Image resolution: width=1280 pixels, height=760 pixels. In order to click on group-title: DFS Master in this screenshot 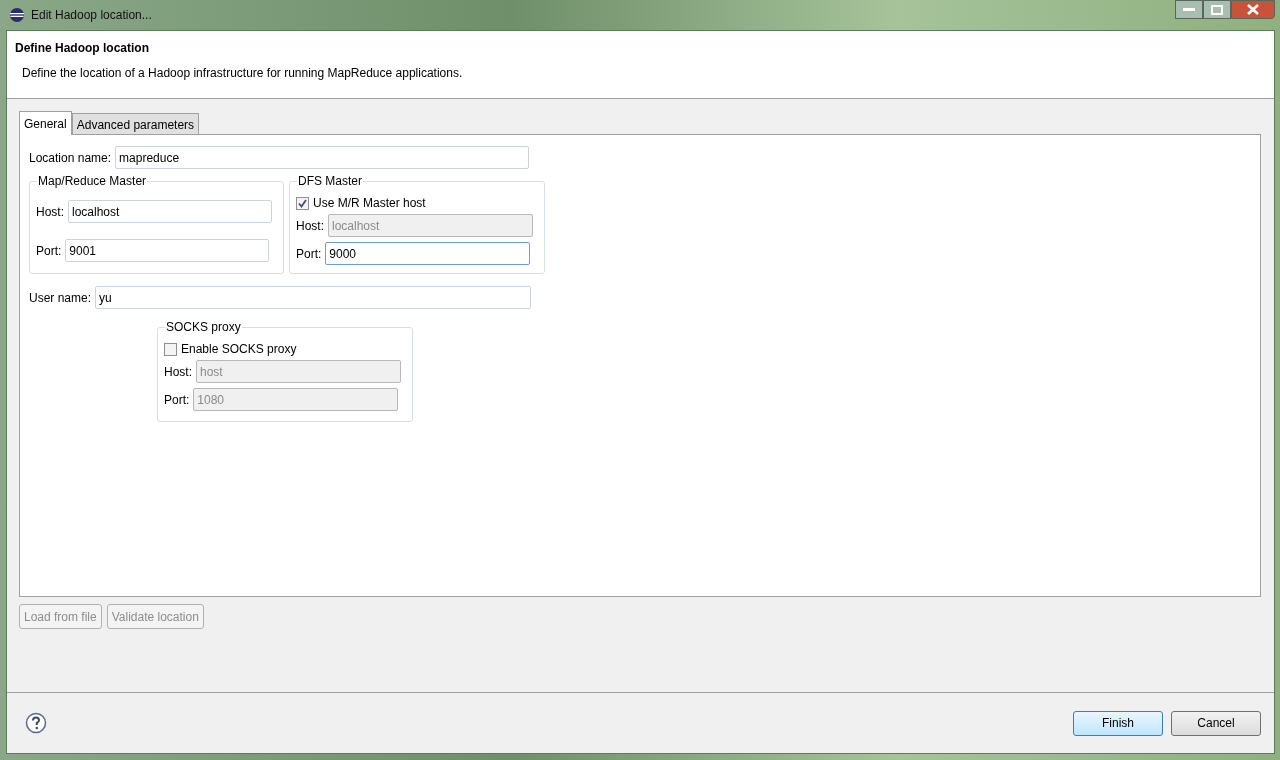, I will do `click(330, 181)`.